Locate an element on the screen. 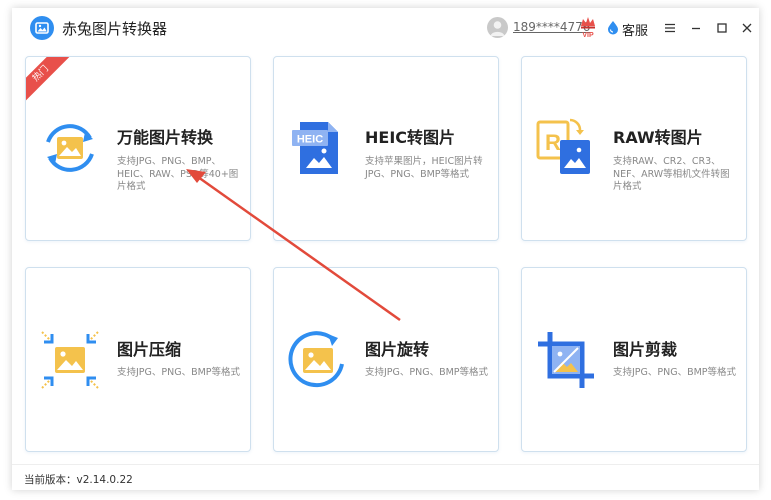  close-icon is located at coordinates (747, 28).